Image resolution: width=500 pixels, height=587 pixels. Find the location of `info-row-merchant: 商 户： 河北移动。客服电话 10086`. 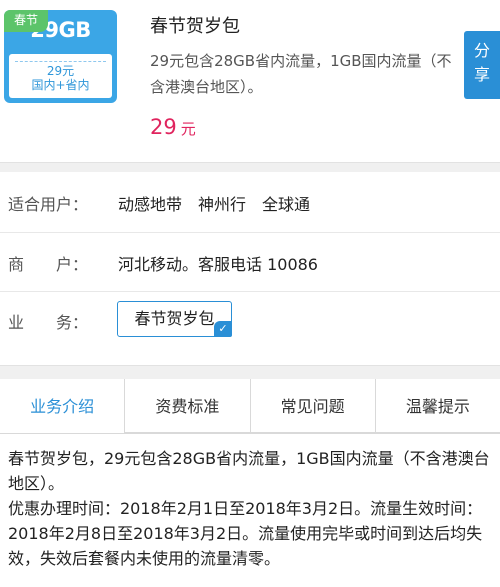

info-row-merchant: 商 户： 河北移动。客服电话 10086 is located at coordinates (250, 262).